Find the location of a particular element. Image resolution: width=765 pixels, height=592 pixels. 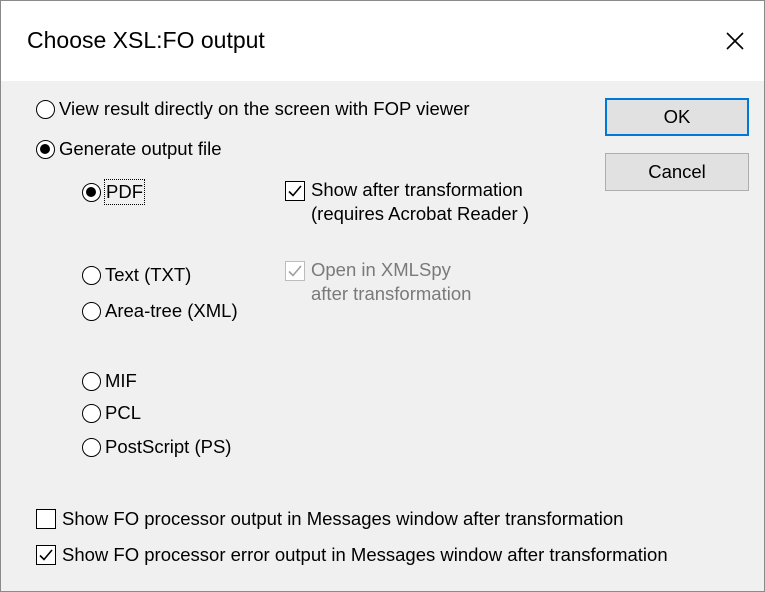

format-mif-label: MIF is located at coordinates (121, 380).